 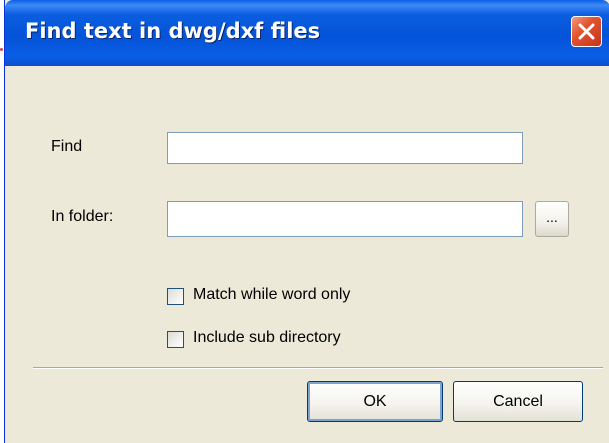 I want to click on folder-label: In folder:, so click(x=82, y=216).